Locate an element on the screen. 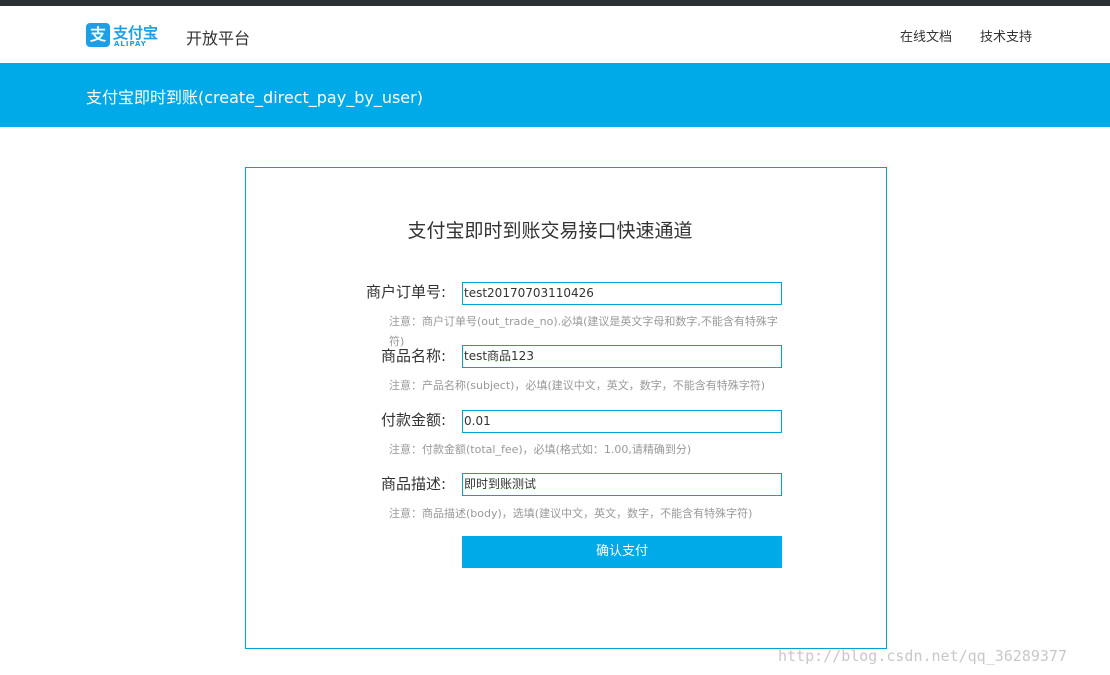  product-description-label: 商品描述: is located at coordinates (413, 484).